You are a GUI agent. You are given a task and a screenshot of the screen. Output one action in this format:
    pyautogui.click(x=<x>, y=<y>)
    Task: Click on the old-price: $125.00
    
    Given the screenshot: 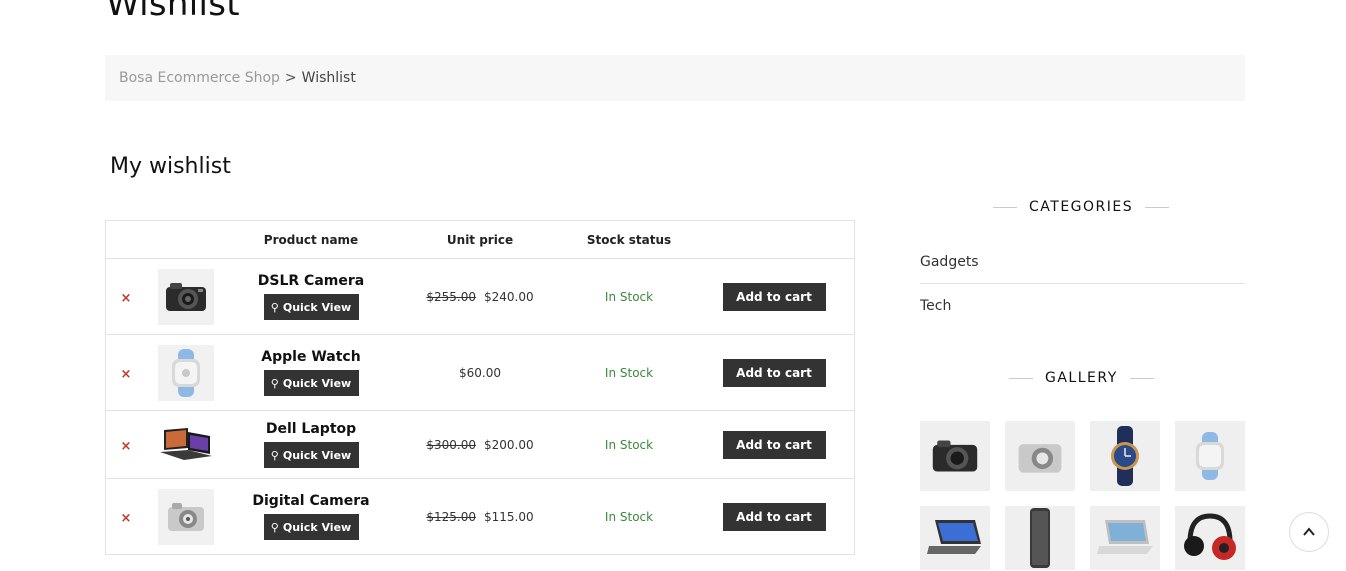 What is the action you would take?
    pyautogui.click(x=451, y=516)
    